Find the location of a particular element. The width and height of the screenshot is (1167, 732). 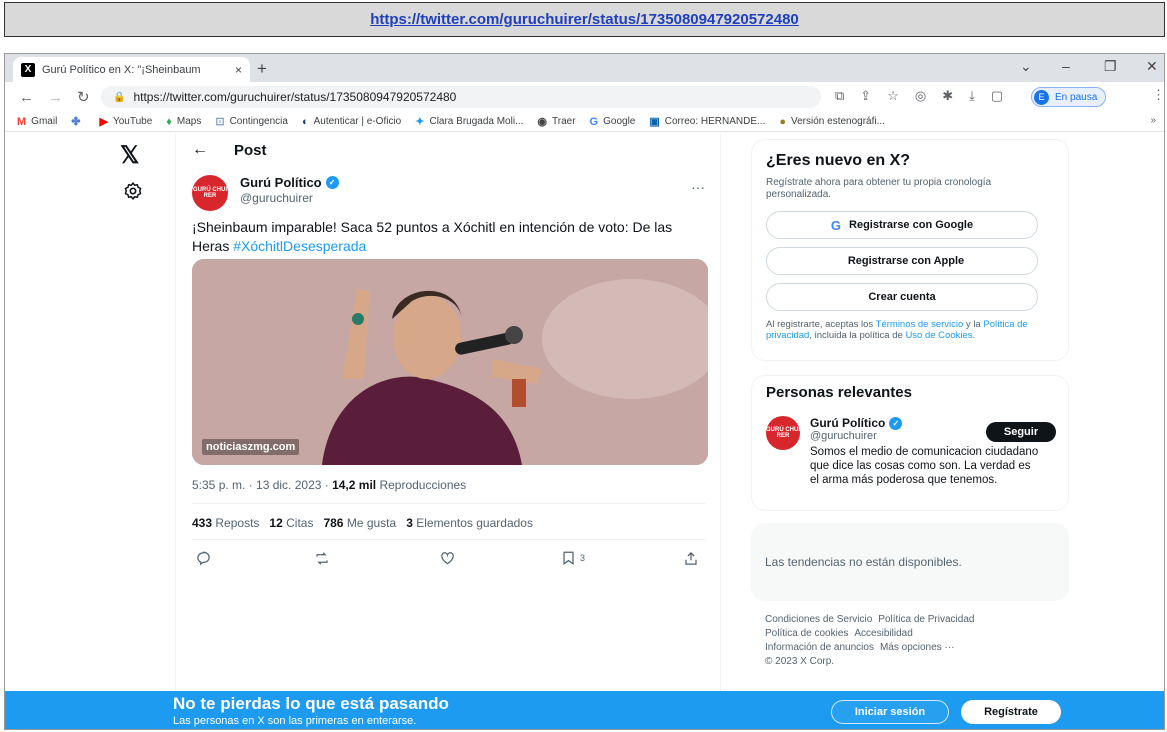

hashtag-link: #XóchitlDesesperada is located at coordinates (299, 246).